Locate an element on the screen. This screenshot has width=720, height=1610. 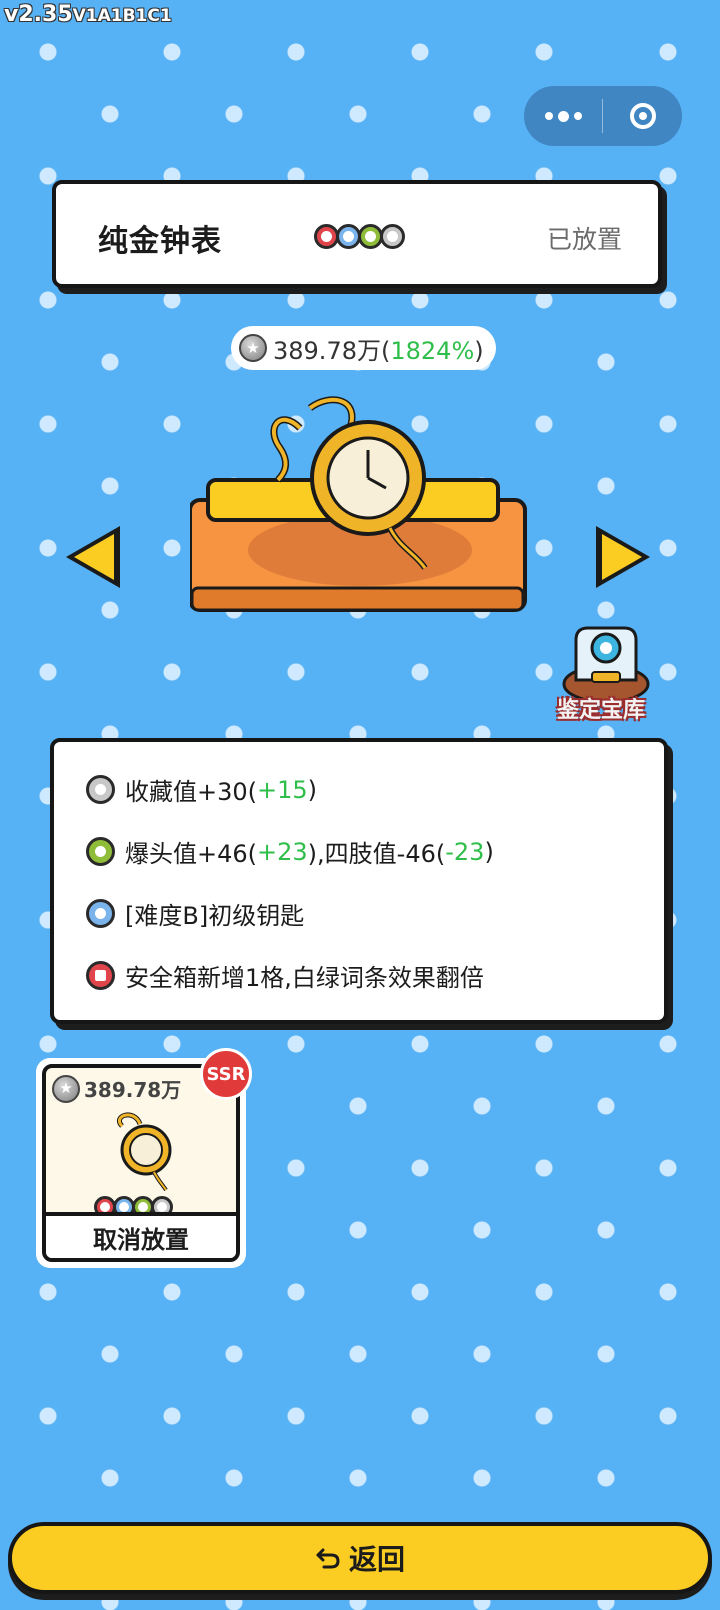
back-button-label: 返回 is located at coordinates (376, 1559).